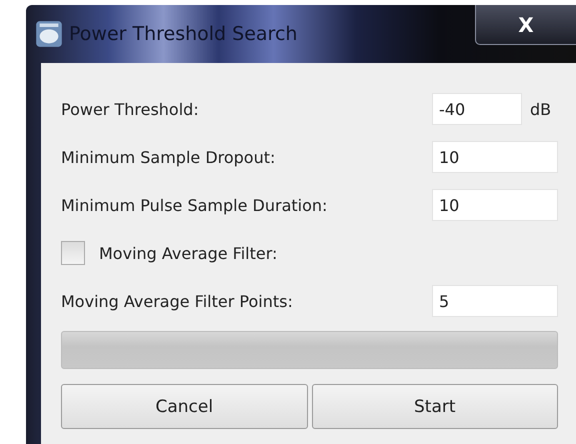  Describe the element at coordinates (183, 34) in the screenshot. I see `window-title: Power Threshold Search` at that location.